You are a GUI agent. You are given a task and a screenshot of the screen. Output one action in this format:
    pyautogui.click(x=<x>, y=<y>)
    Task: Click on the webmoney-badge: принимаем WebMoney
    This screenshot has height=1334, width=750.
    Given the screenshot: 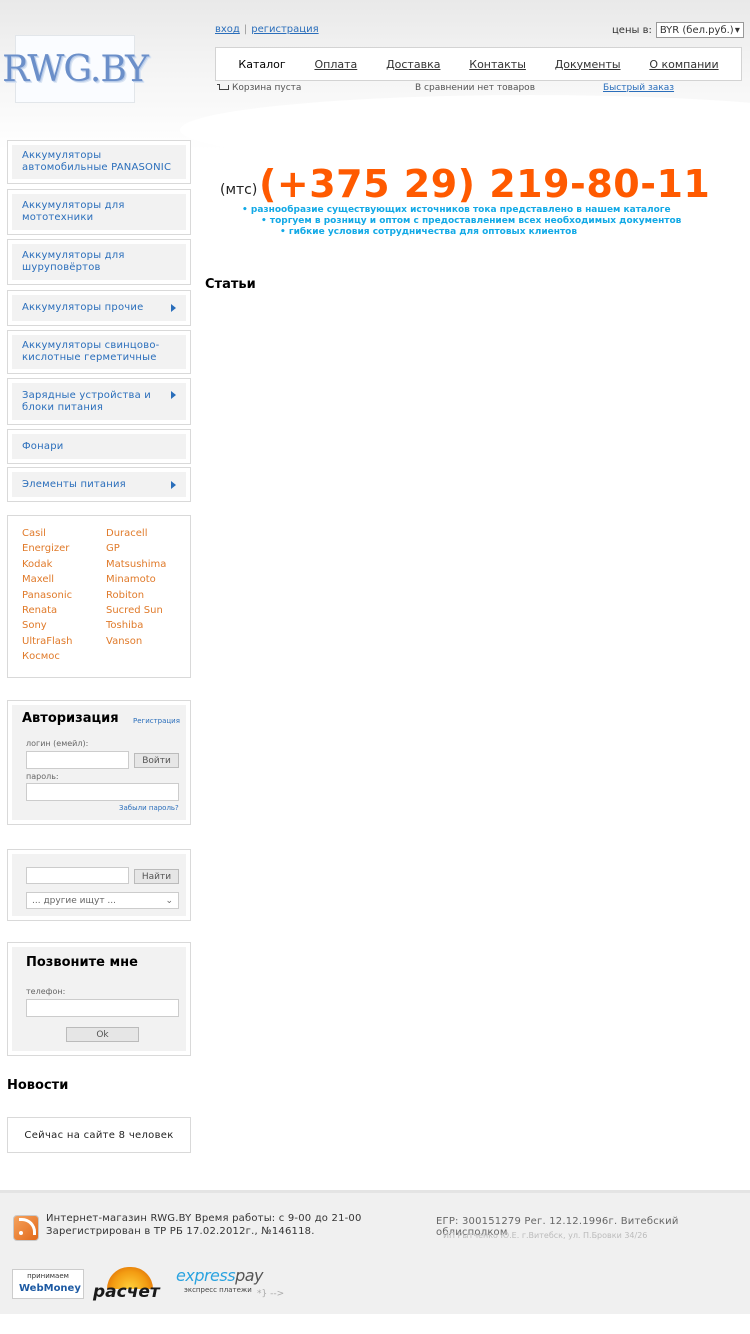 What is the action you would take?
    pyautogui.click(x=48, y=1284)
    